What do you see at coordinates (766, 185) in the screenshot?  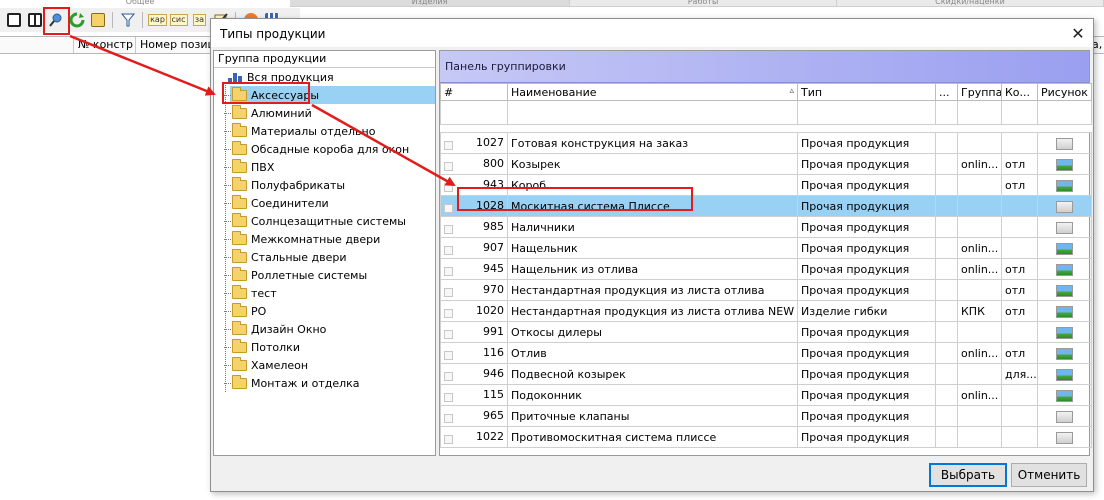 I see `table-row: 943 Короб Прочая продукция отл` at bounding box center [766, 185].